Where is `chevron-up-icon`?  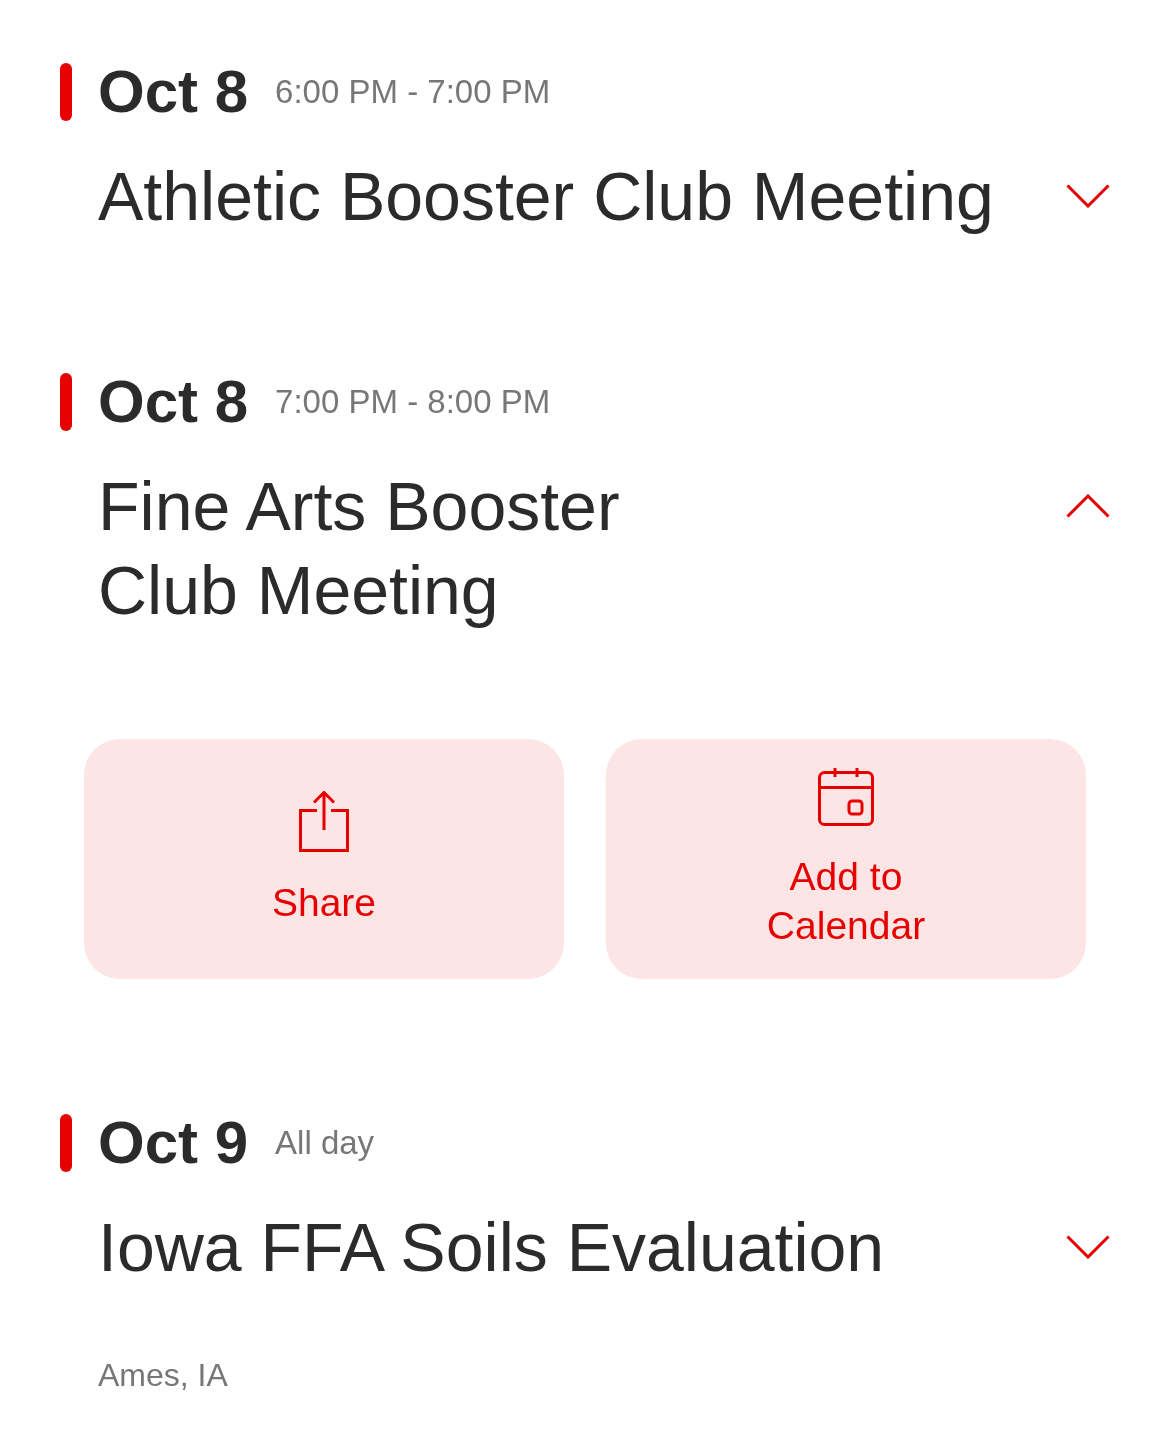
chevron-up-icon is located at coordinates (1088, 506).